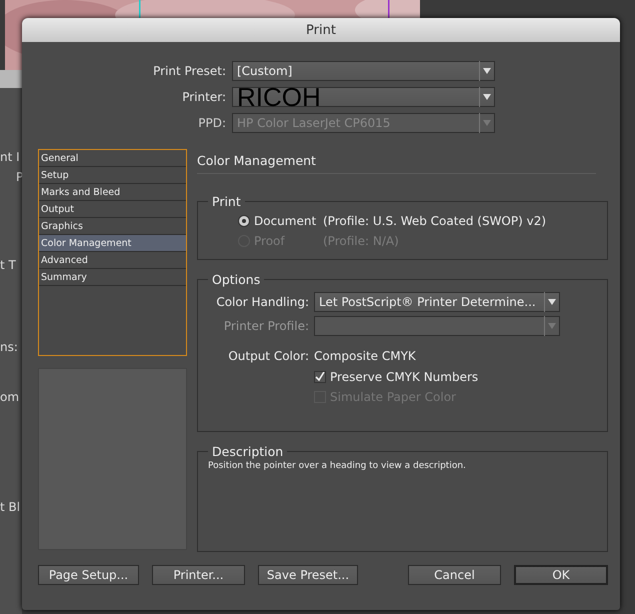  Describe the element at coordinates (10, 507) in the screenshot. I see `background-text: t Bl` at that location.